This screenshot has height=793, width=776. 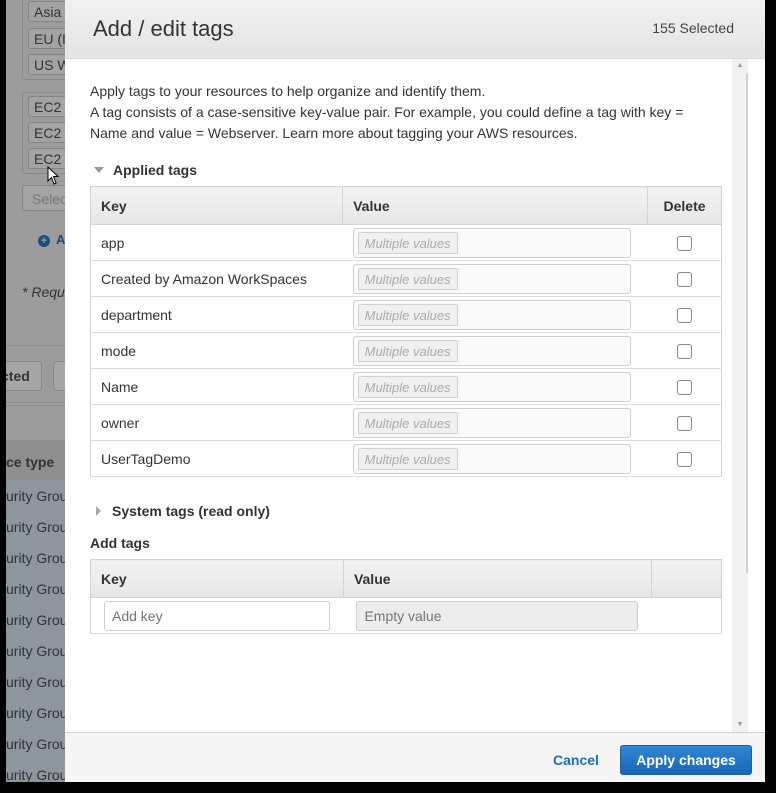 What do you see at coordinates (740, 66) in the screenshot?
I see `scroll-up-arrow-icon: ▲` at bounding box center [740, 66].